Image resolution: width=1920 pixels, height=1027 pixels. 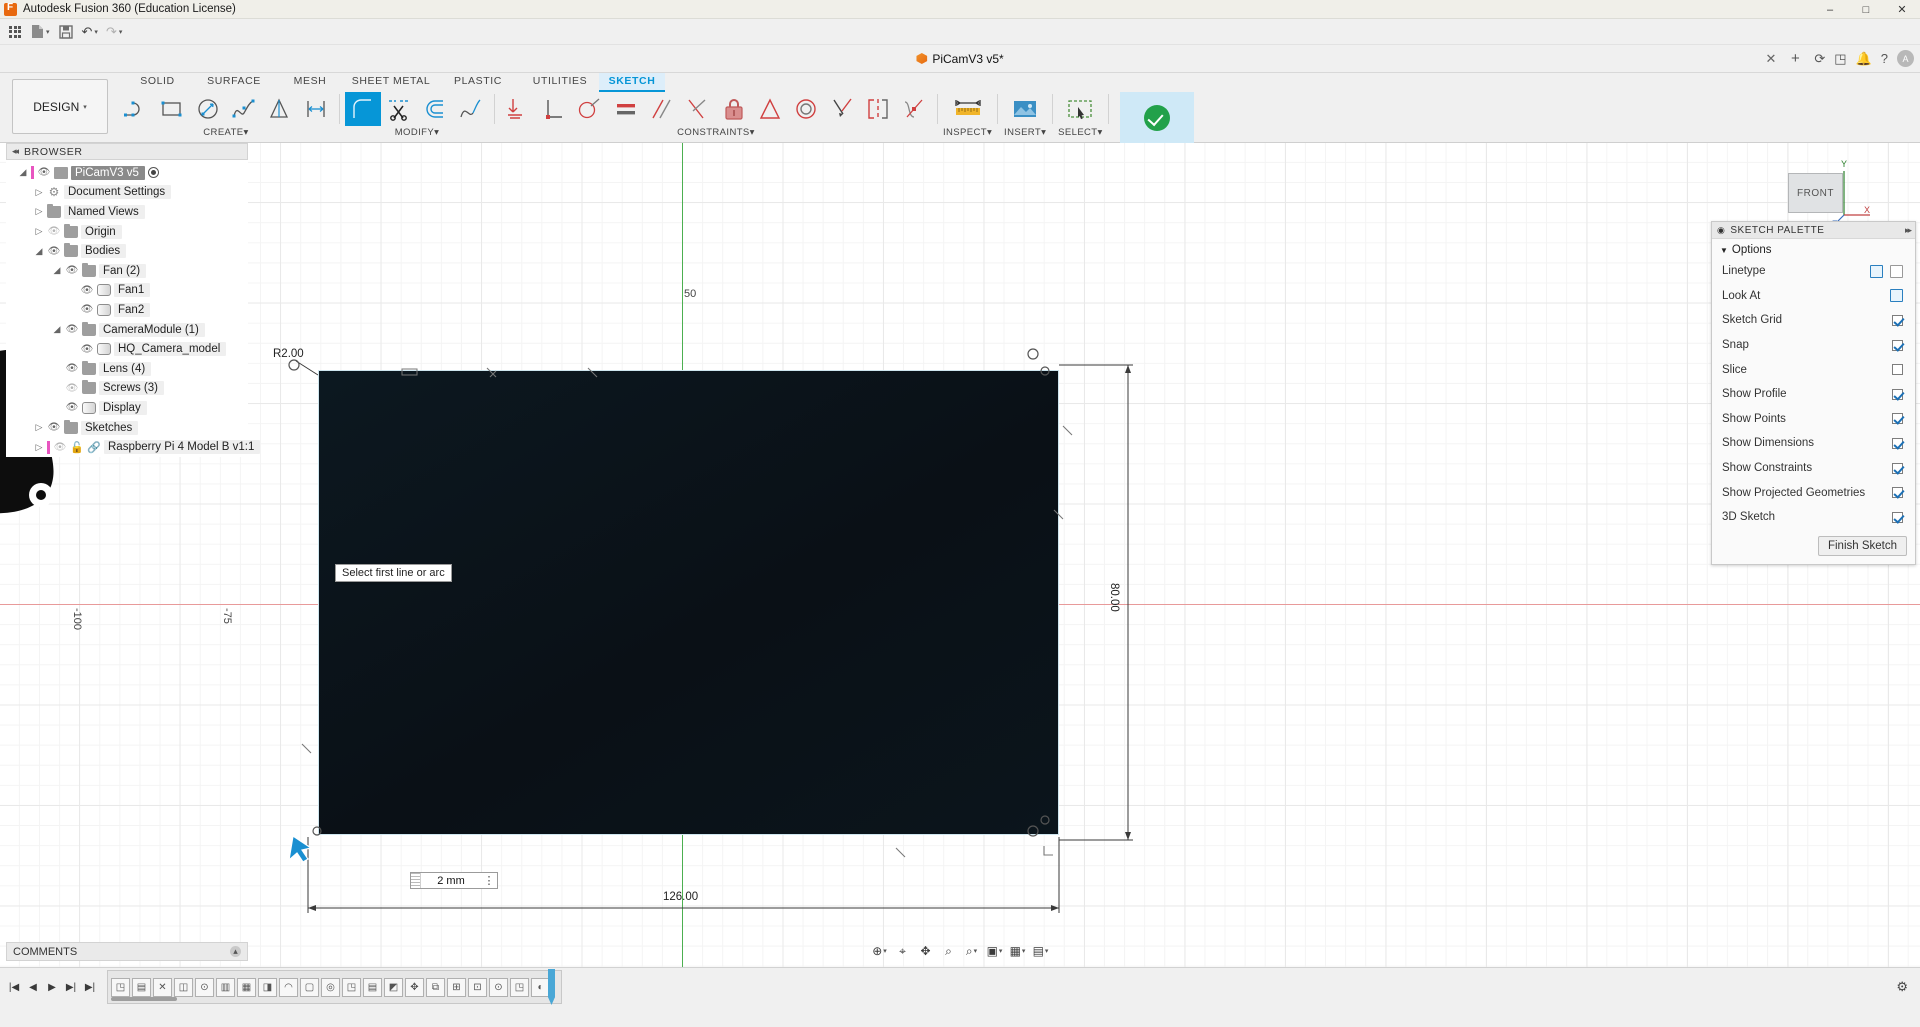 I want to click on browser-item-picamv3: 👁 PiCamV3 v5, so click(x=127, y=173).